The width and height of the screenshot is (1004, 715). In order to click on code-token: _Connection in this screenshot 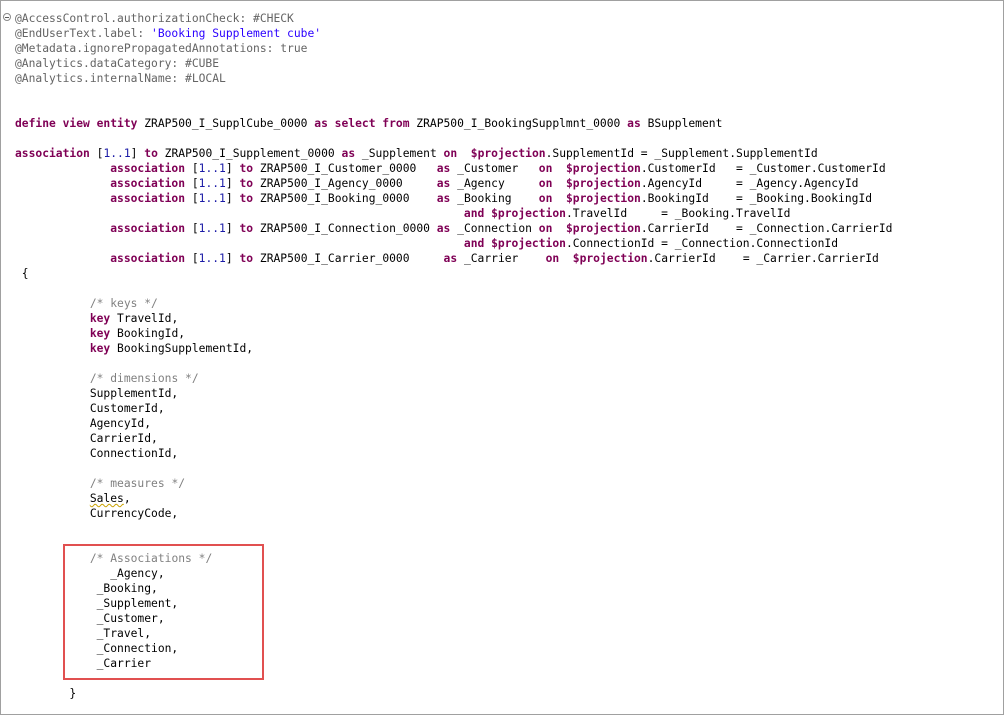, I will do `click(494, 228)`.